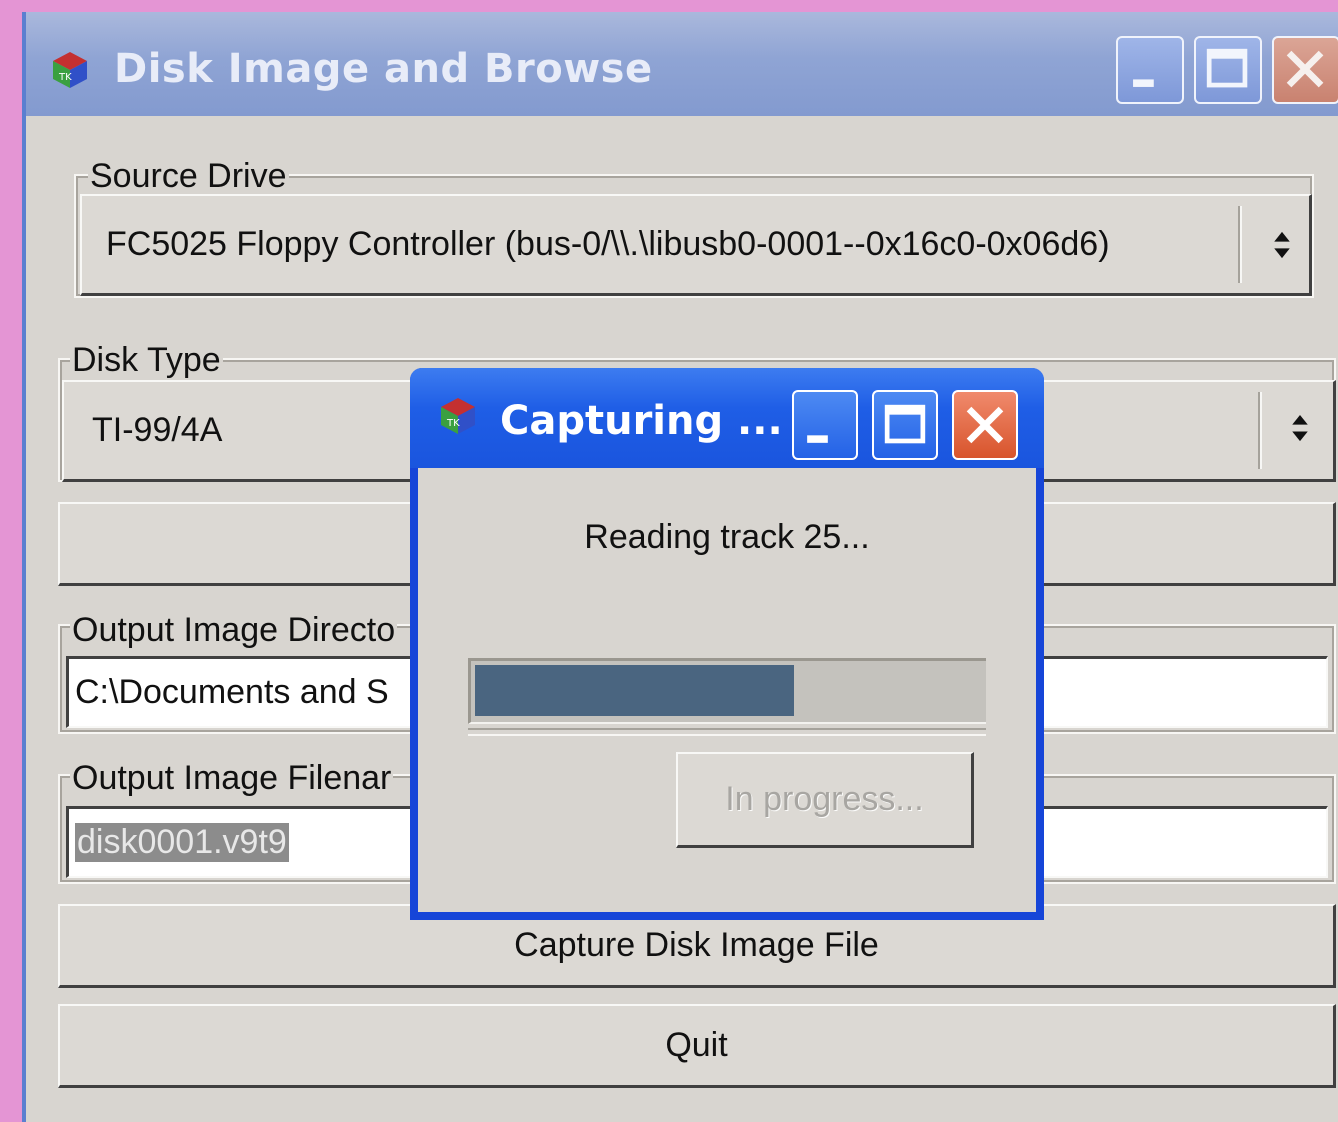  Describe the element at coordinates (232, 778) in the screenshot. I see `output-filename-label: Output Image Filenar` at that location.